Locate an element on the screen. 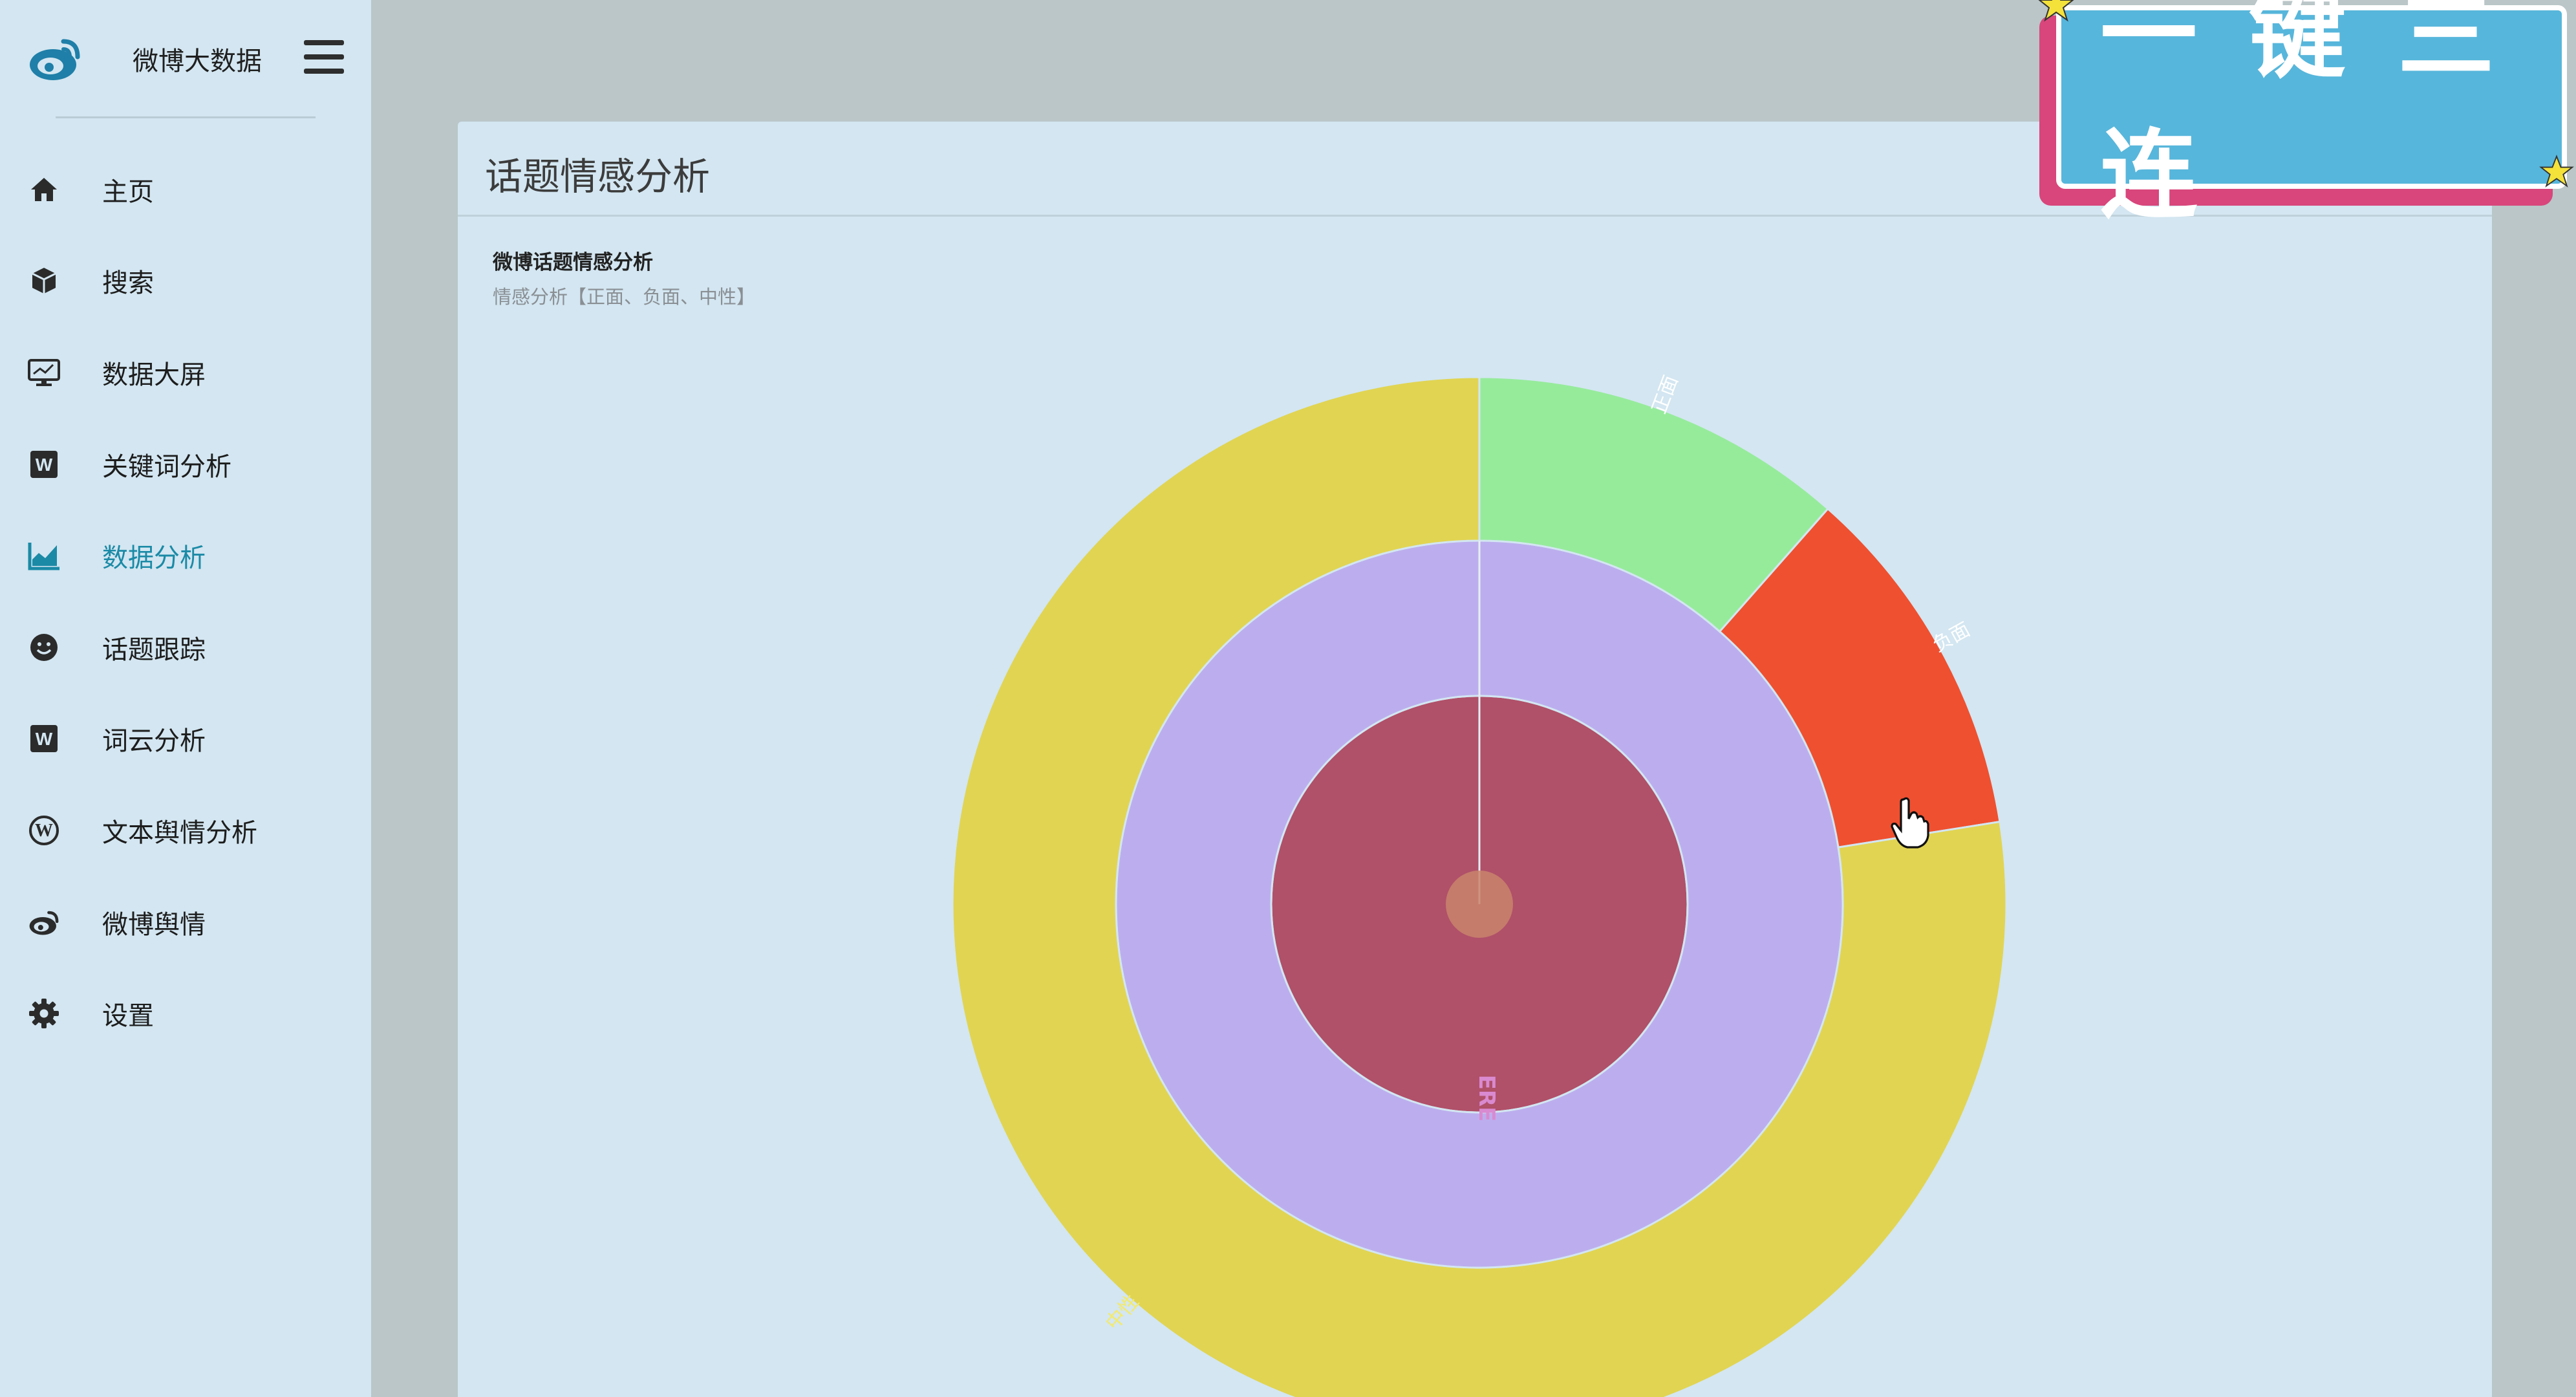 This screenshot has width=2576, height=1397. smile-icon is located at coordinates (44, 647).